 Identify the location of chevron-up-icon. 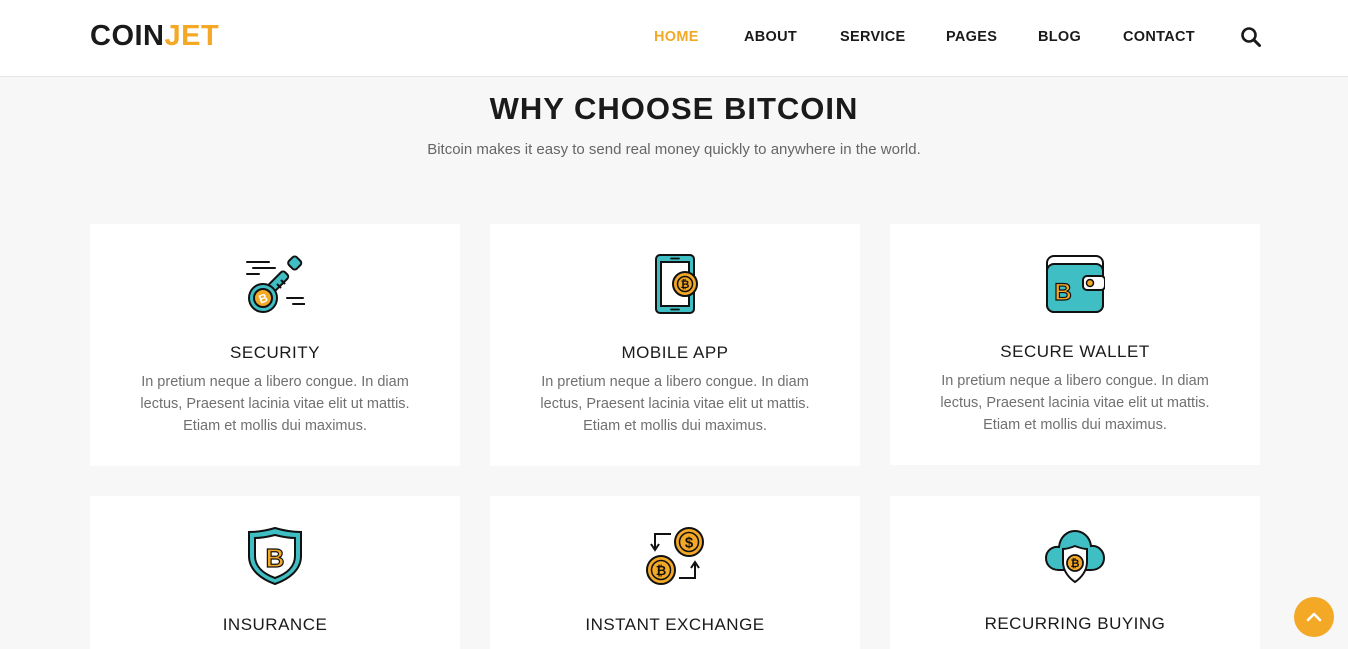
(1314, 617).